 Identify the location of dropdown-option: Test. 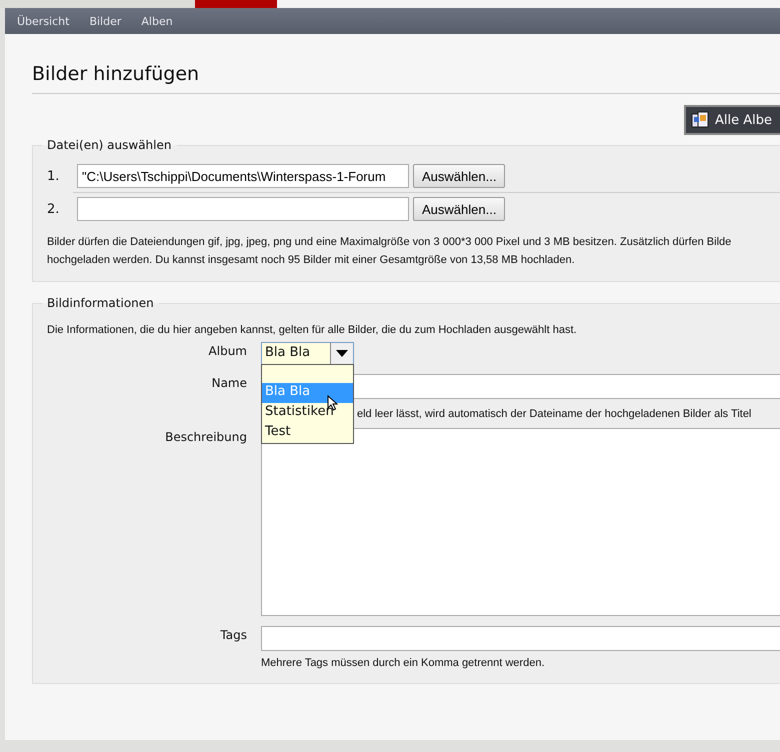
(307, 433).